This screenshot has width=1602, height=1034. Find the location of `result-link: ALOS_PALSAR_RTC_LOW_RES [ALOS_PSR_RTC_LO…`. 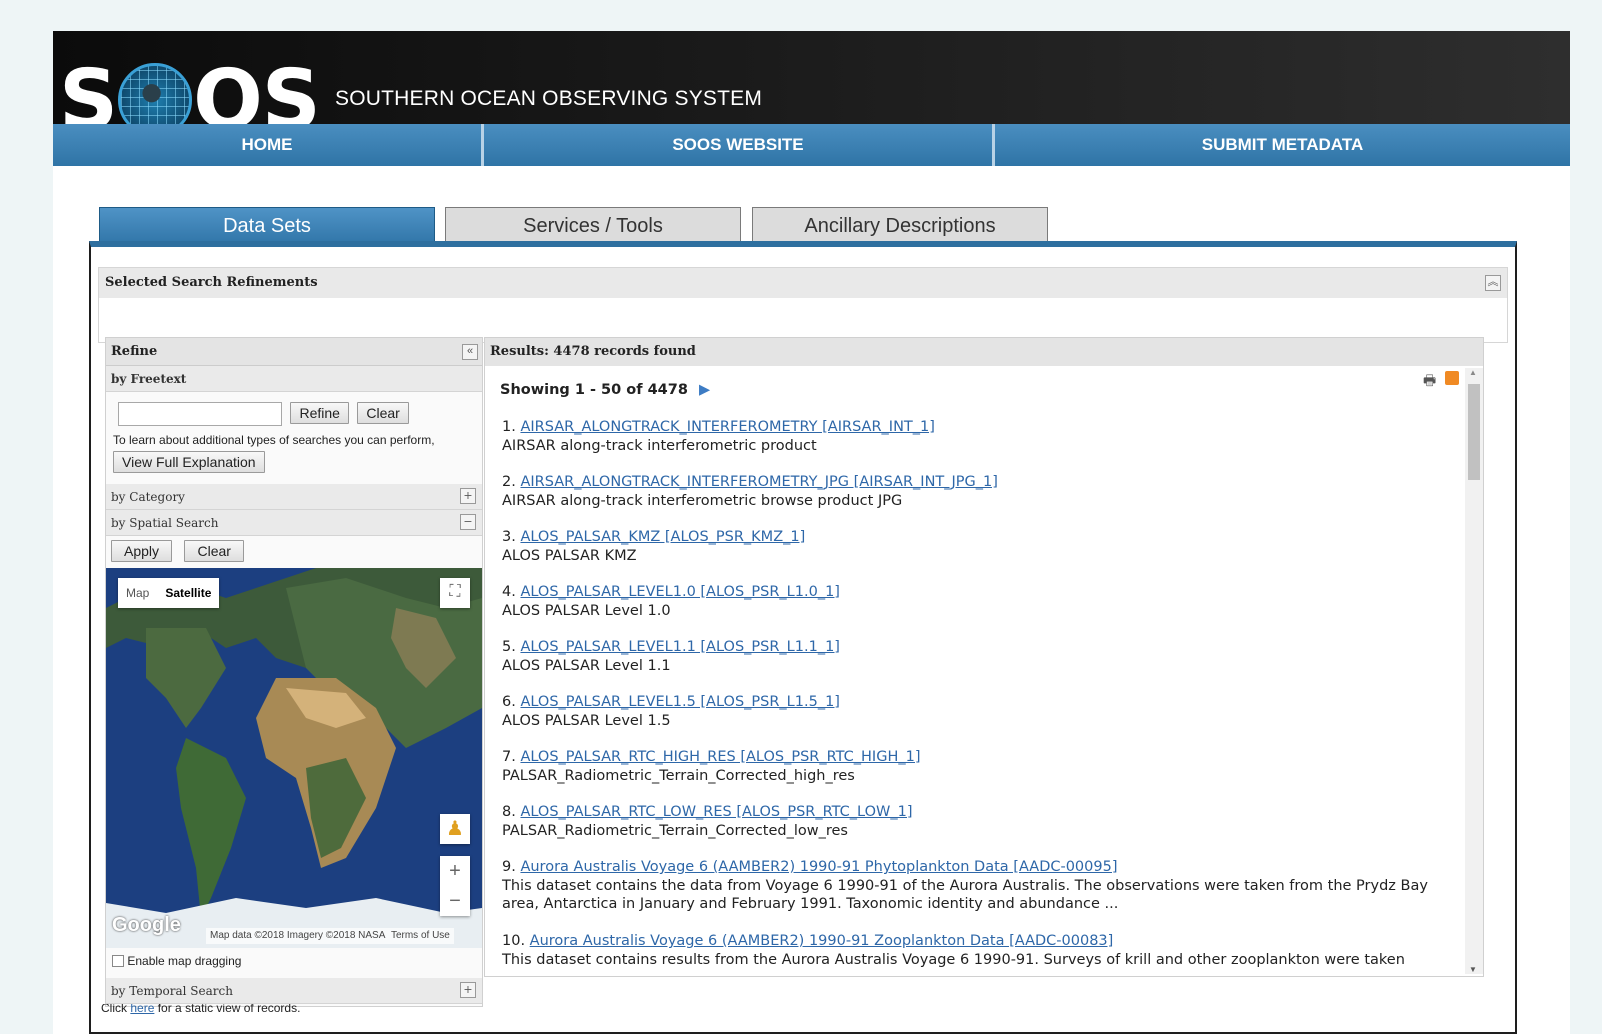

result-link: ALOS_PALSAR_RTC_LOW_RES [ALOS_PSR_RTC_LO… is located at coordinates (716, 812).